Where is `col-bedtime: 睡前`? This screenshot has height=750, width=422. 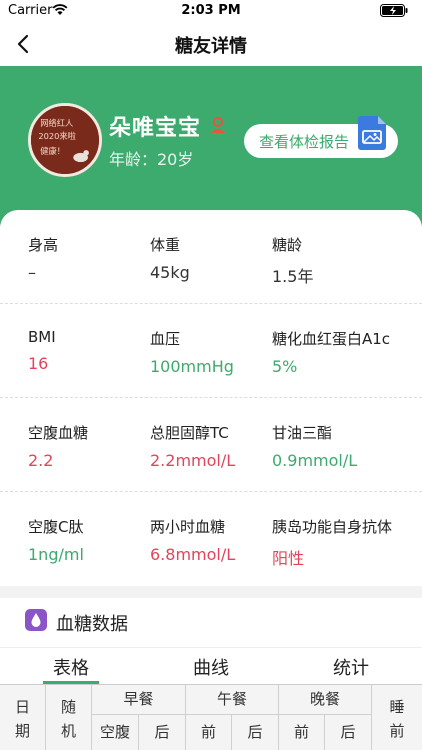
col-bedtime: 睡前 is located at coordinates (397, 717).